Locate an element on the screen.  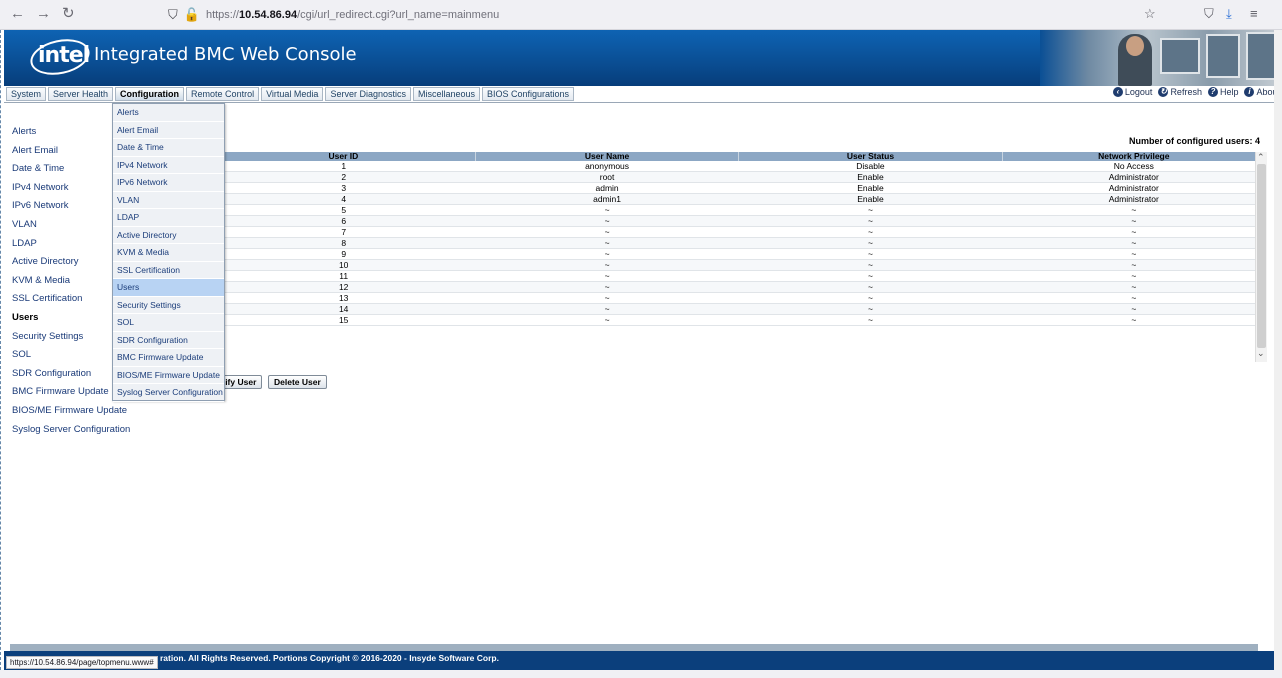
chevron-up-icon: ⌃ is located at coordinates (1261, 157).